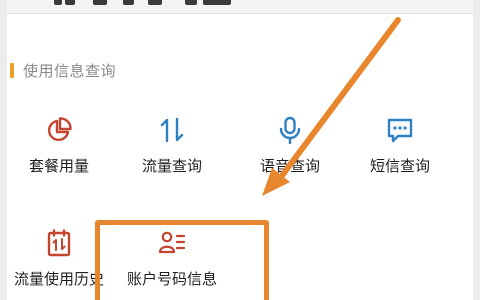 This screenshot has width=480, height=300. Describe the element at coordinates (400, 130) in the screenshot. I see `message-icon` at that location.